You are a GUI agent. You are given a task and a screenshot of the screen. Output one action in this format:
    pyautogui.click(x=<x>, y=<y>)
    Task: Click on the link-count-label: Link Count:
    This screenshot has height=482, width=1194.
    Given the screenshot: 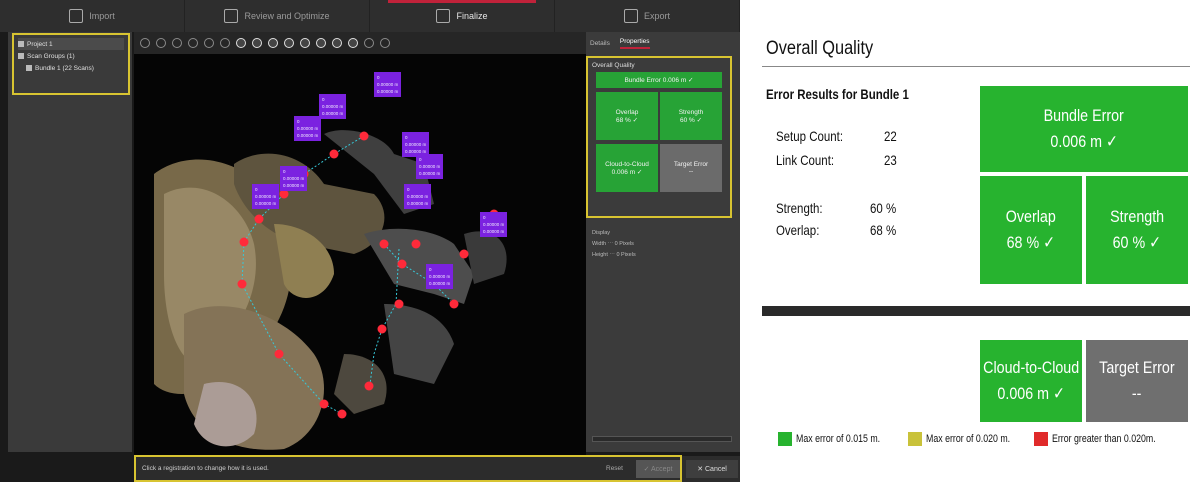 What is the action you would take?
    pyautogui.click(x=805, y=160)
    